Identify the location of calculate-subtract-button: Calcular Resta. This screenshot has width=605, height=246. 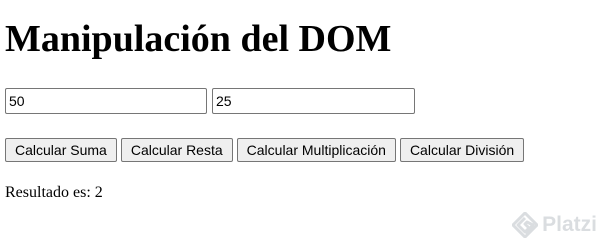
(176, 150).